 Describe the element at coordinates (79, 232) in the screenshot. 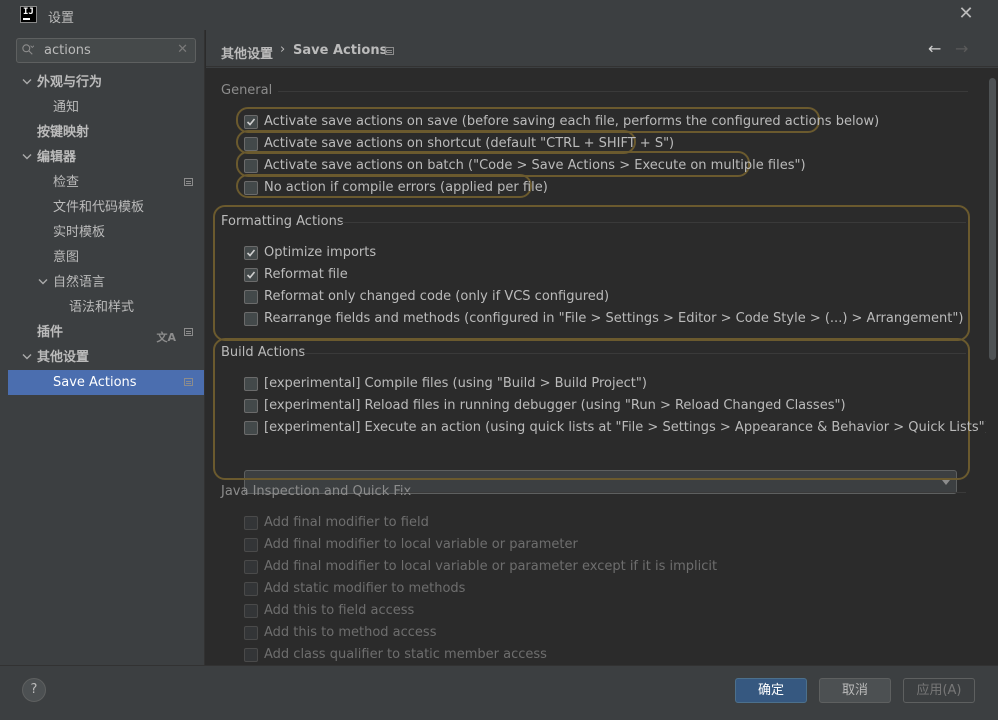

I see `sidebar-item-label: 实时模板` at that location.